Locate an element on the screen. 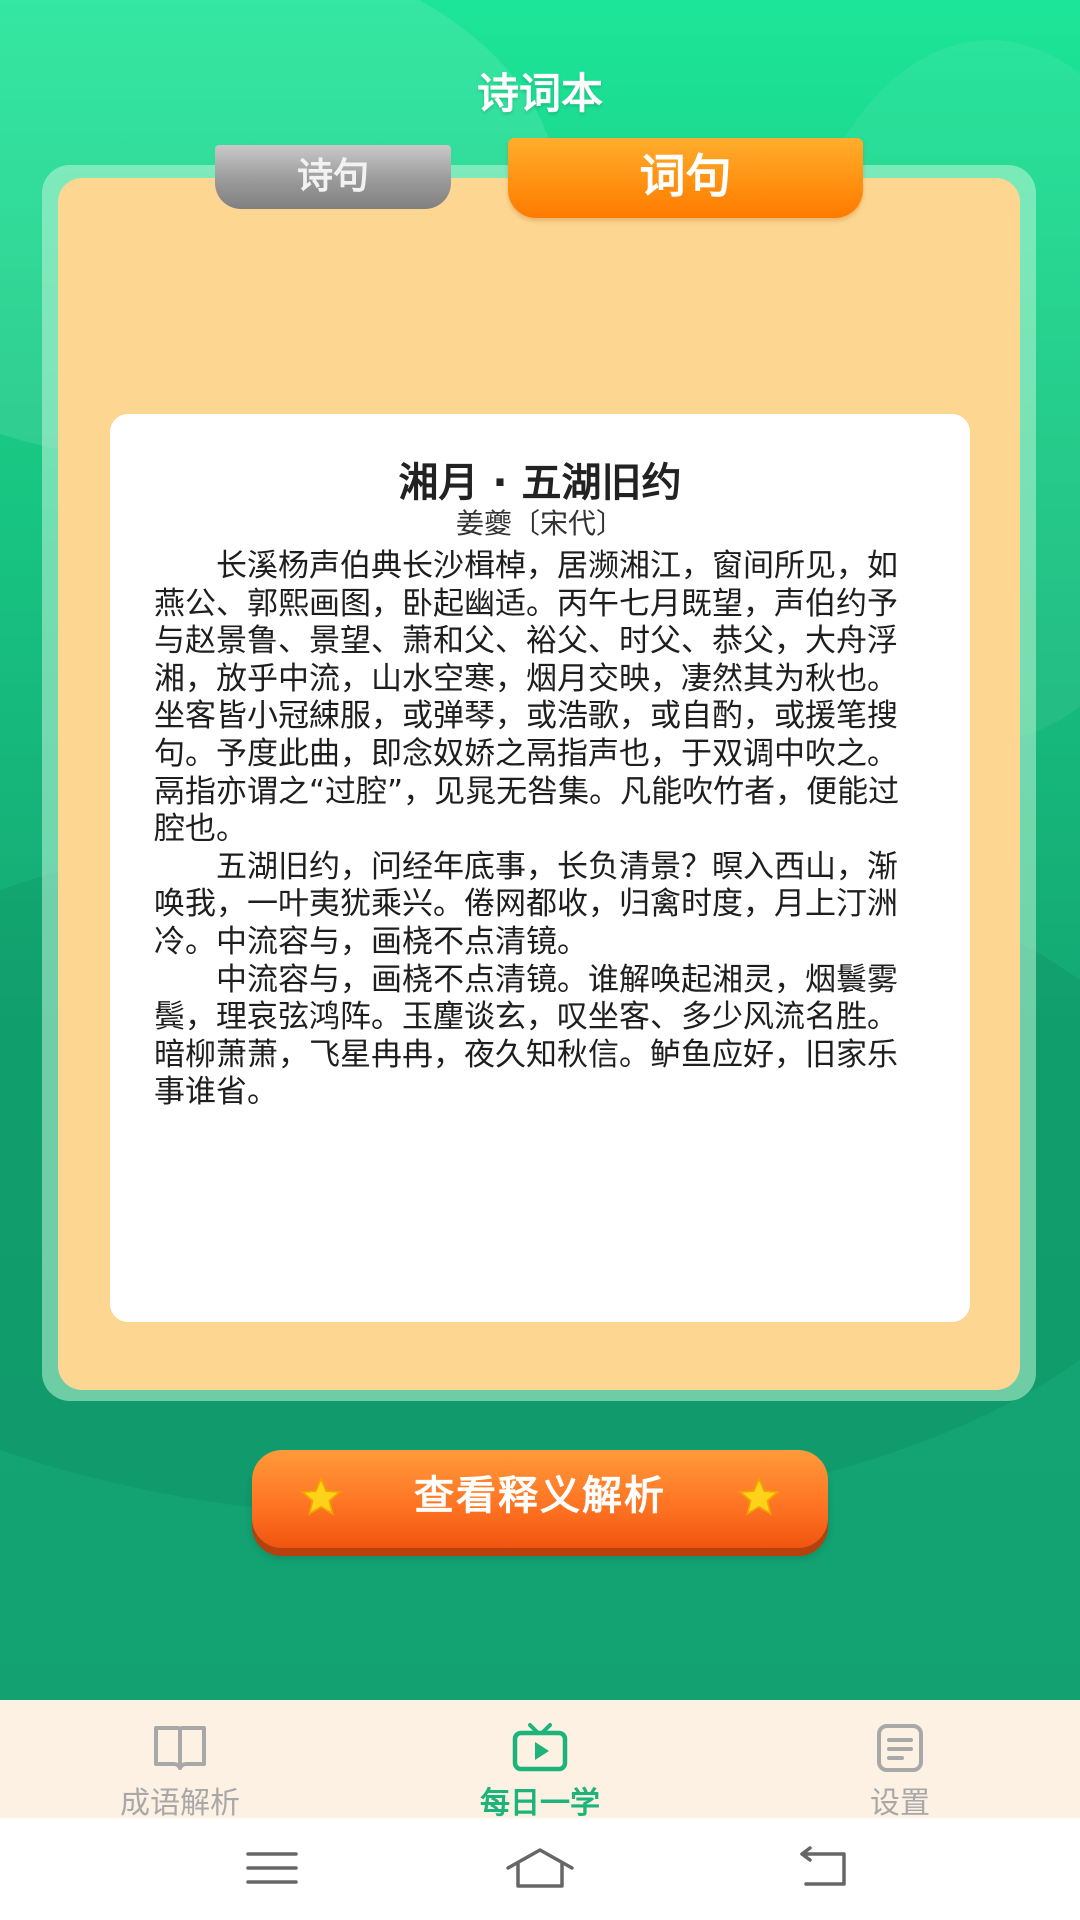 This screenshot has width=1080, height=1920. nav-label: 成语解析 is located at coordinates (180, 1803).